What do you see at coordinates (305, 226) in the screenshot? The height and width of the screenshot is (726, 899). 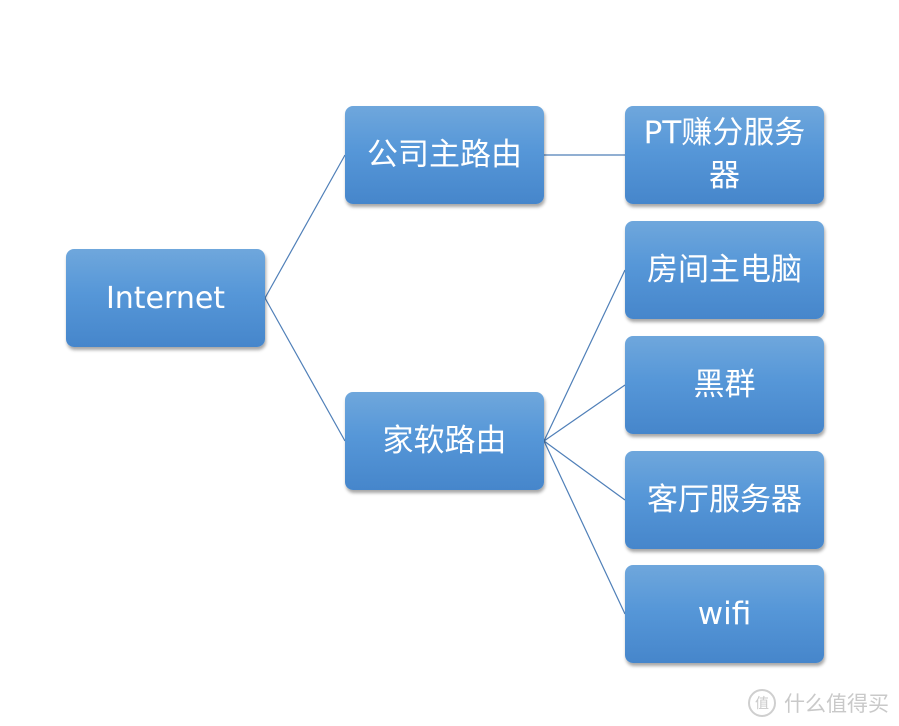 I see `connector-internet-company_router` at bounding box center [305, 226].